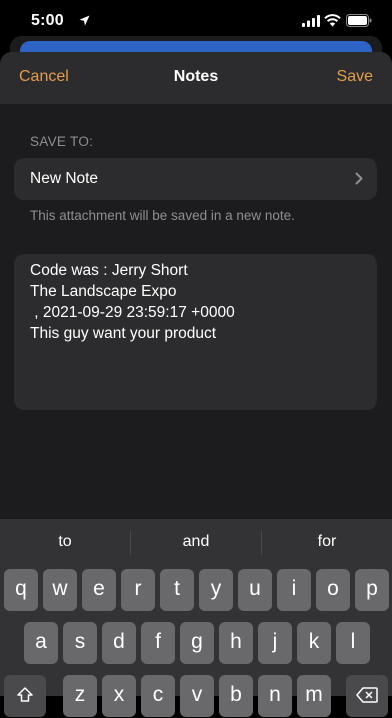  I want to click on key-b: b, so click(236, 696).